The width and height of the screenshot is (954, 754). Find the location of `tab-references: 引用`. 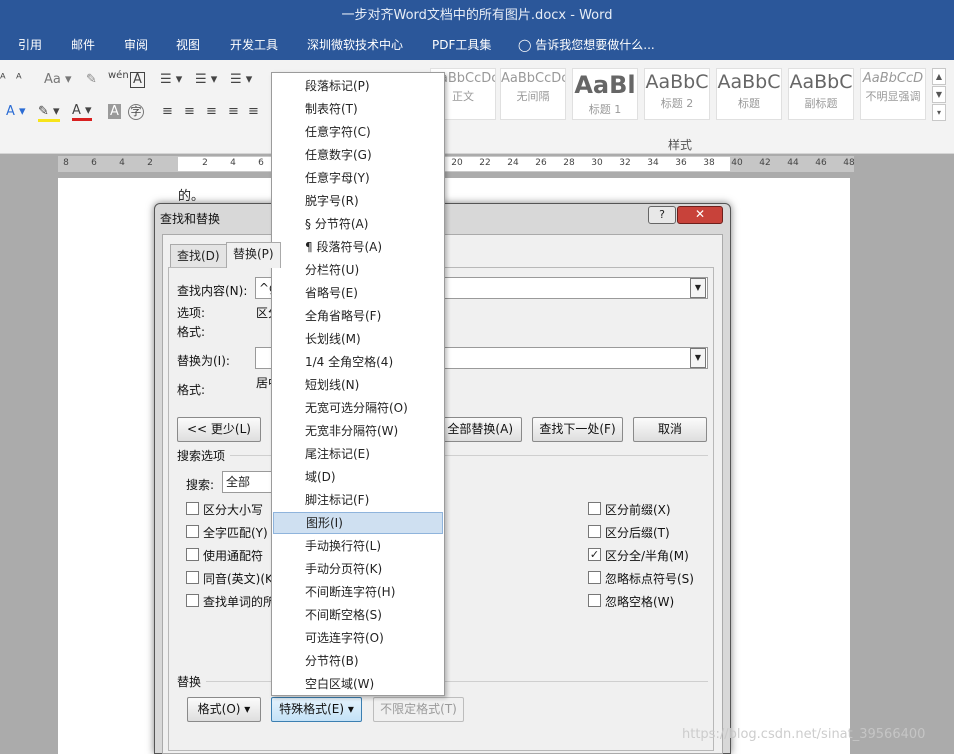

tab-references: 引用 is located at coordinates (30, 46).